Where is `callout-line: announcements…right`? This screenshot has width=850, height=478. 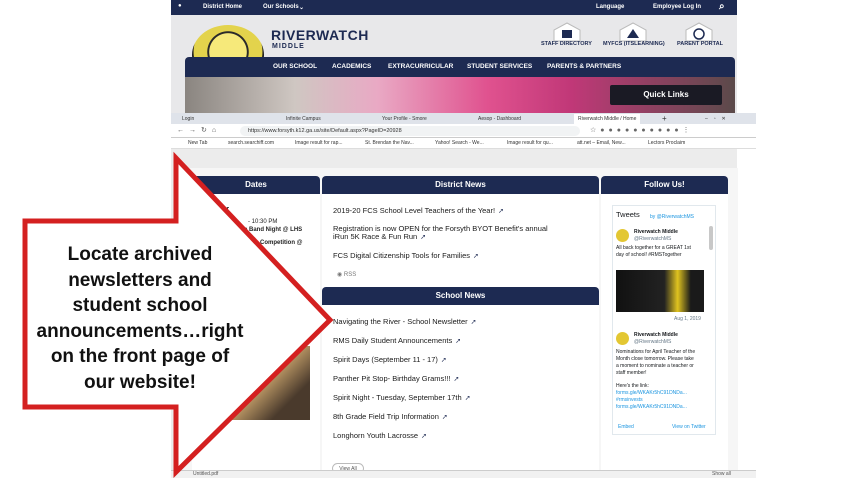
callout-line: announcements…right is located at coordinates (140, 331).